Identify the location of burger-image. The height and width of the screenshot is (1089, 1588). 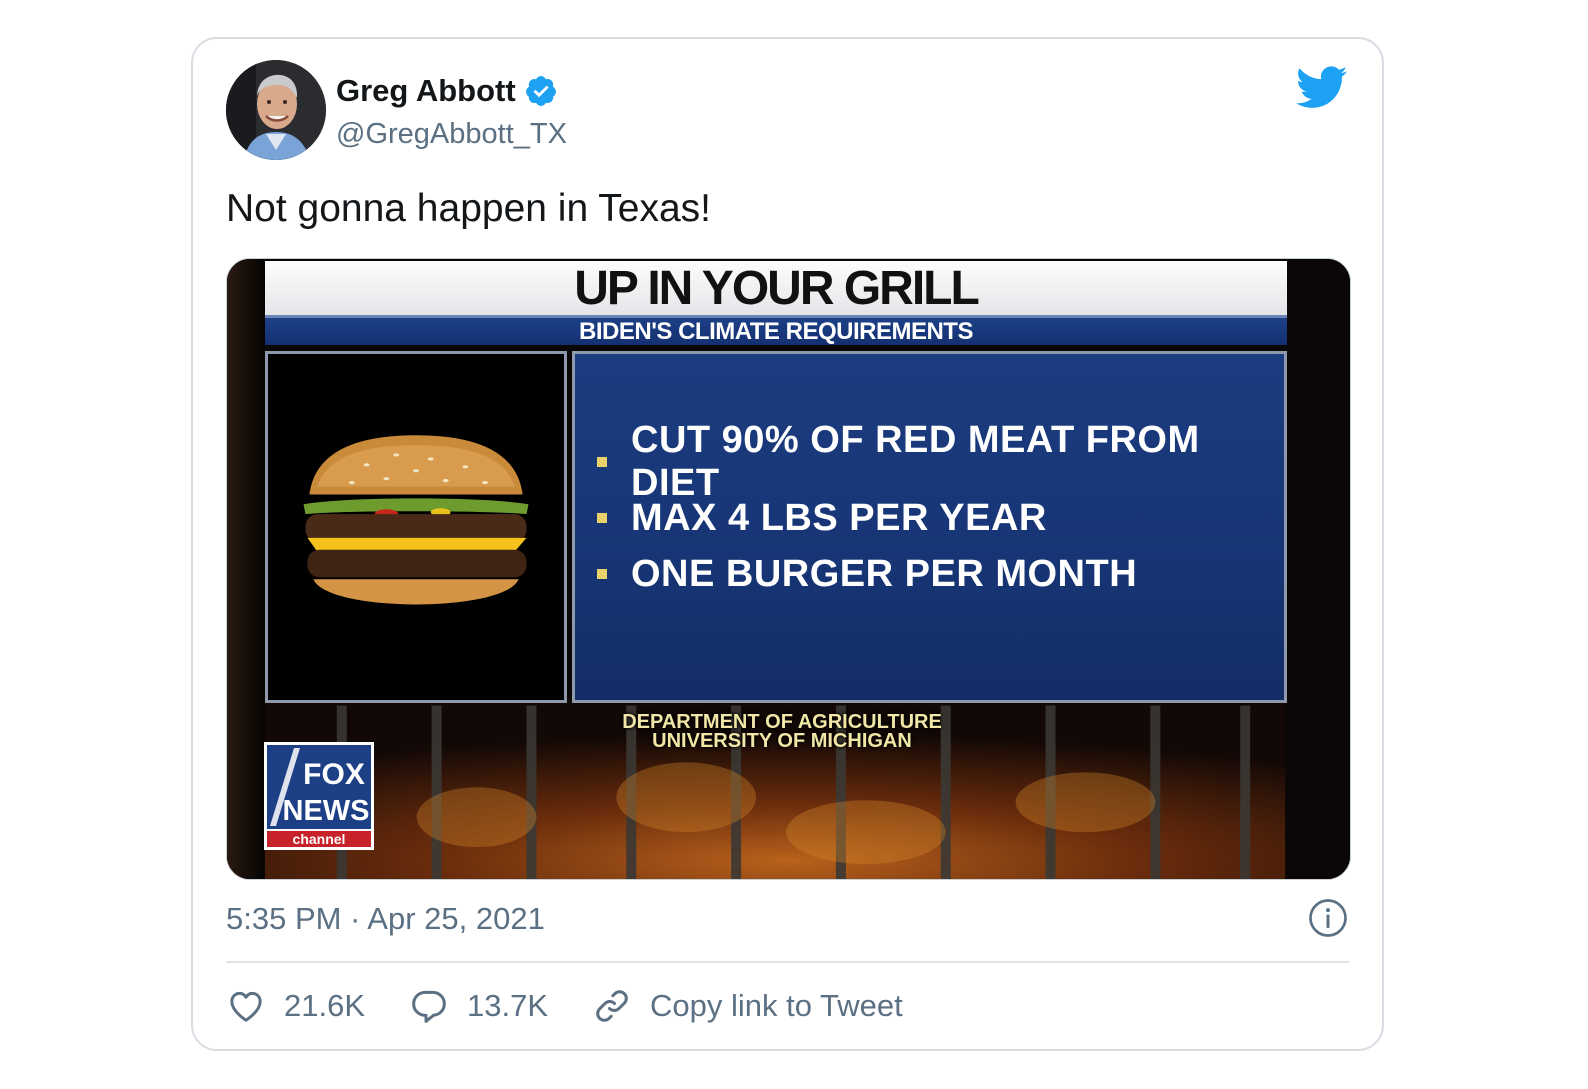
(416, 527).